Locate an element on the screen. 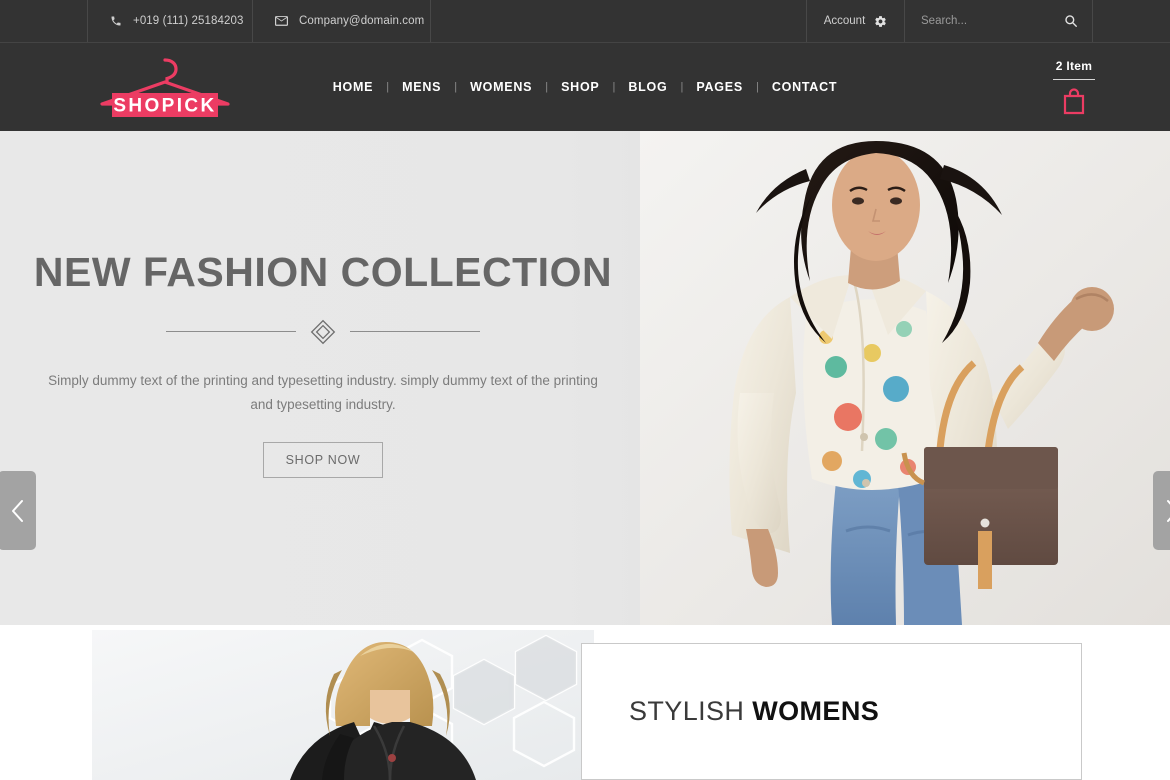 This screenshot has height=780, width=1170. promo-title: STYLISH WOMENS is located at coordinates (754, 711).